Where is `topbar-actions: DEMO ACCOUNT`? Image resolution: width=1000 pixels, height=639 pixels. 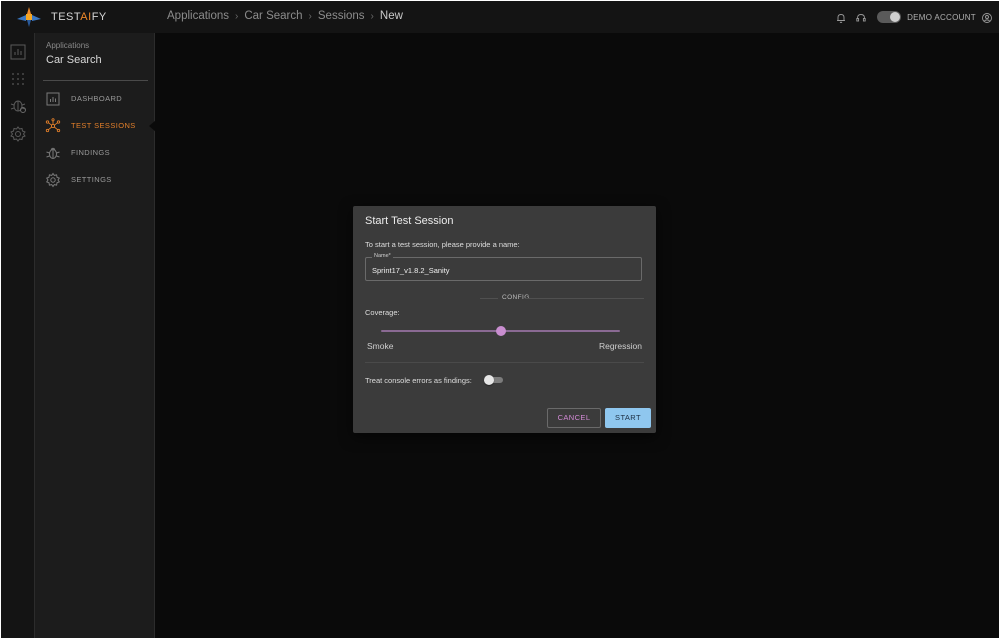
topbar-actions: DEMO ACCOUNT is located at coordinates (910, 17).